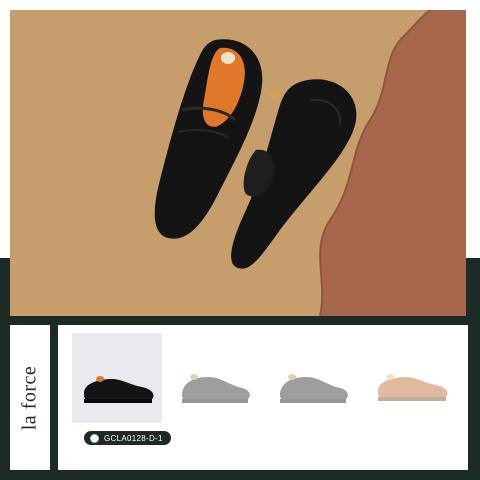 The image size is (480, 480). I want to click on brand-label: la force, so click(30, 397).